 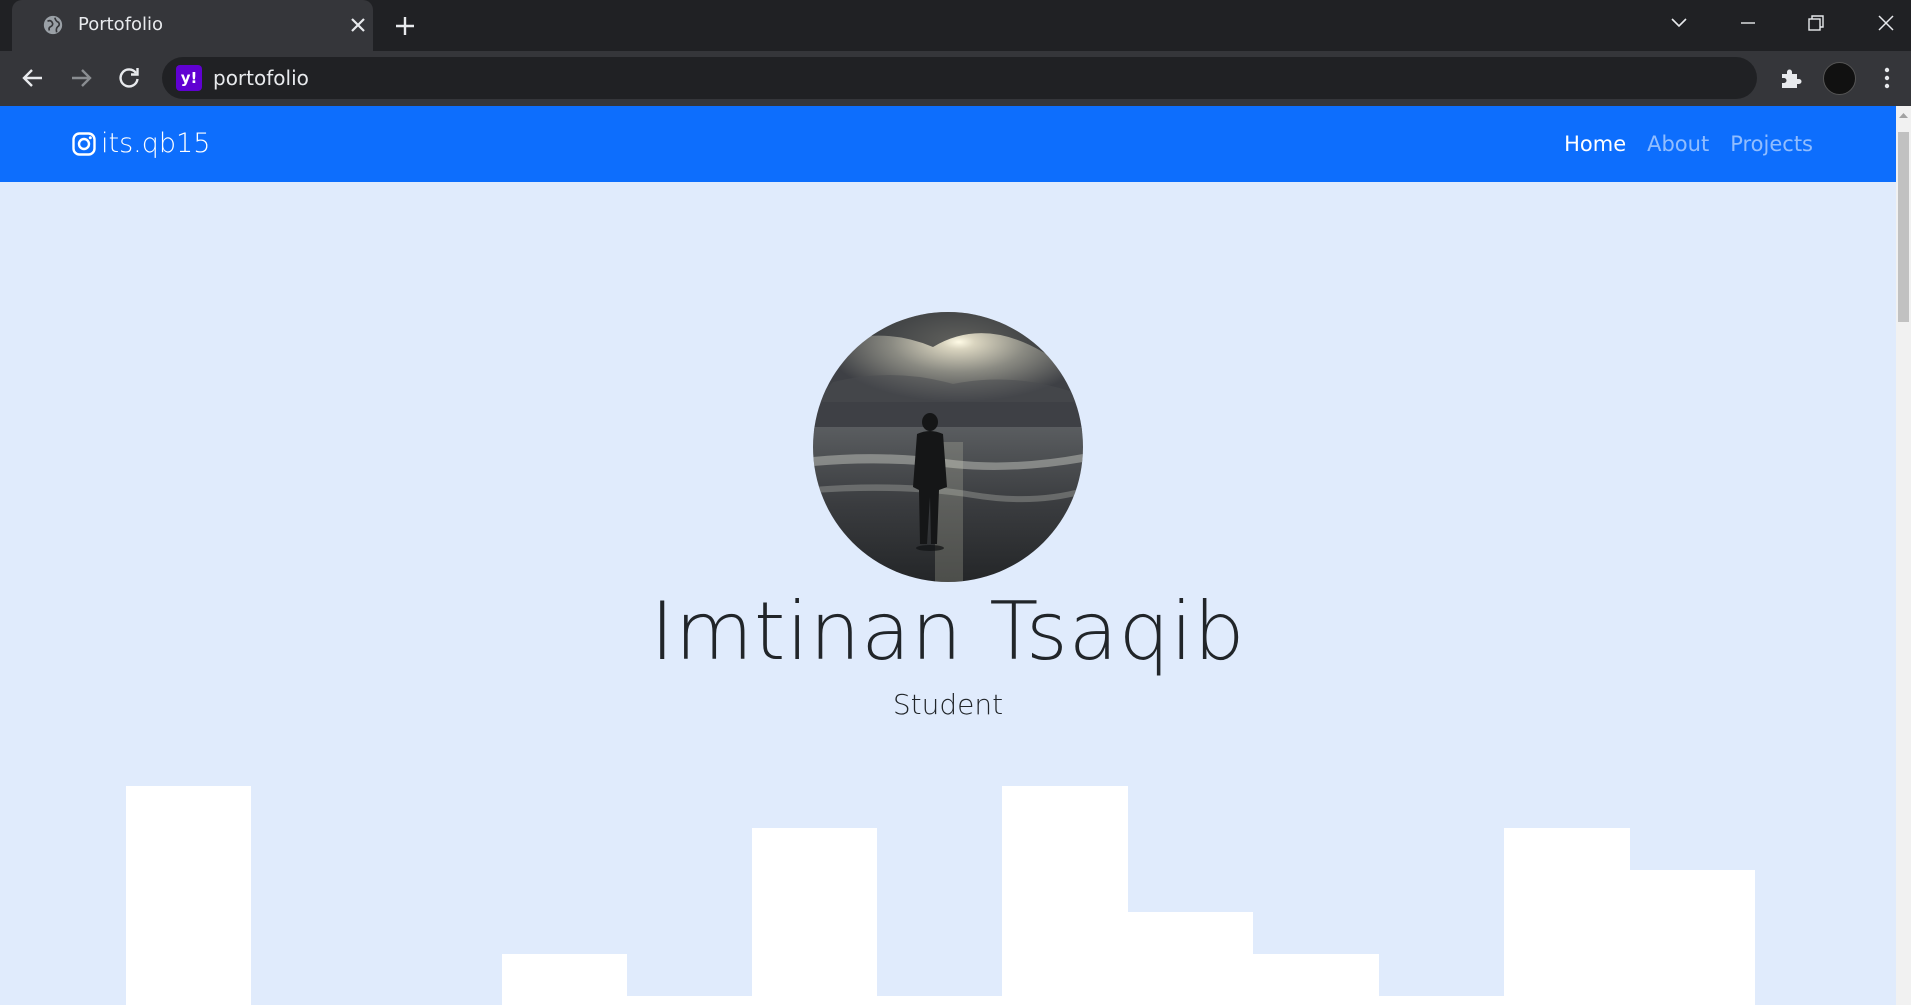 I want to click on restore-icon, so click(x=1816, y=23).